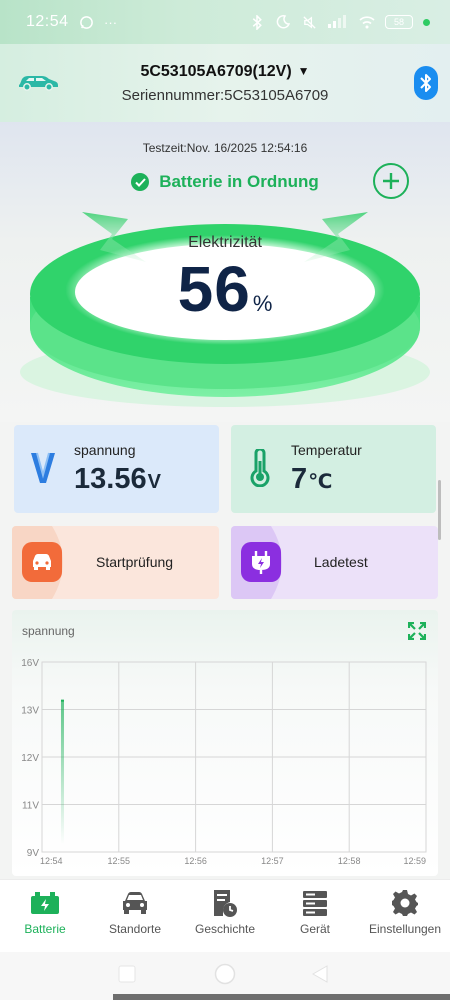  I want to click on chart-x-tick-label: 12:54, so click(51, 861).